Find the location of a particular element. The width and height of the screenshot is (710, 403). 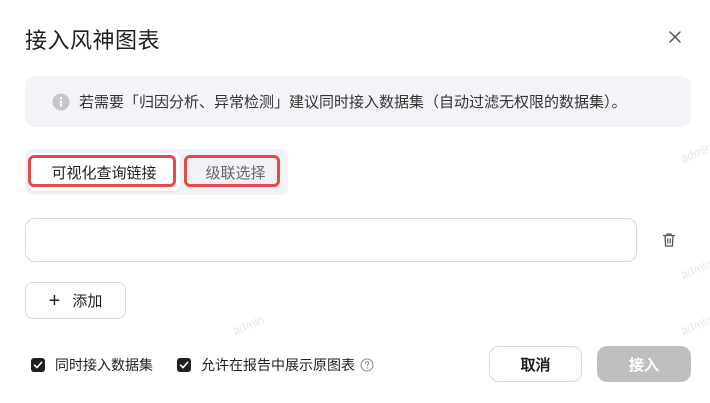

notice-banner: 若需要「归因分析、异常检测」建议同时接入数据集（自动过滤无权限的数据集）。 is located at coordinates (358, 101).